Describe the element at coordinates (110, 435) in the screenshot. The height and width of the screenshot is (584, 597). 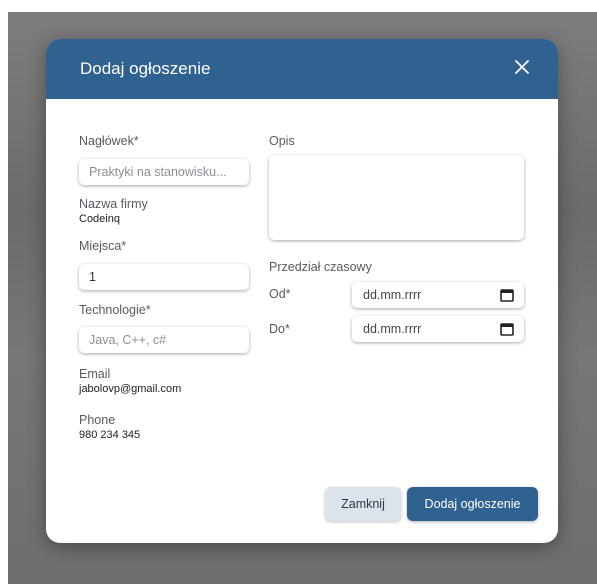
I see `phone-value: 980 234 345` at that location.